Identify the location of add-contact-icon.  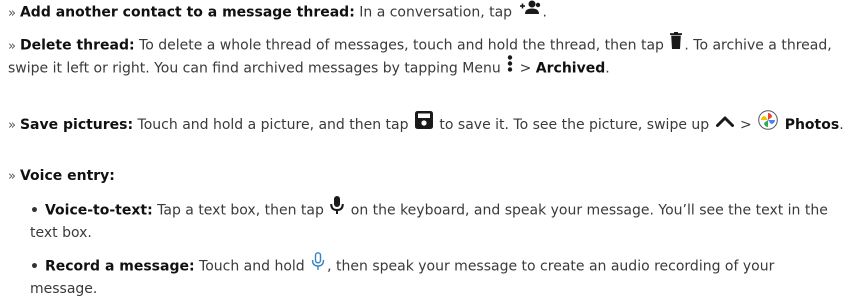
(530, 10).